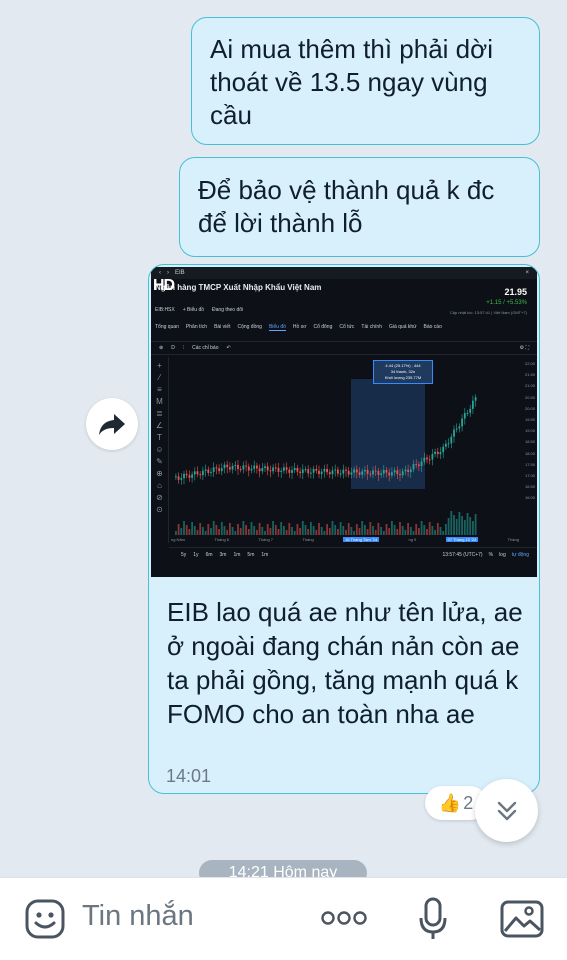 This screenshot has height=960, width=567. What do you see at coordinates (344, 918) in the screenshot?
I see `more-options-icon` at bounding box center [344, 918].